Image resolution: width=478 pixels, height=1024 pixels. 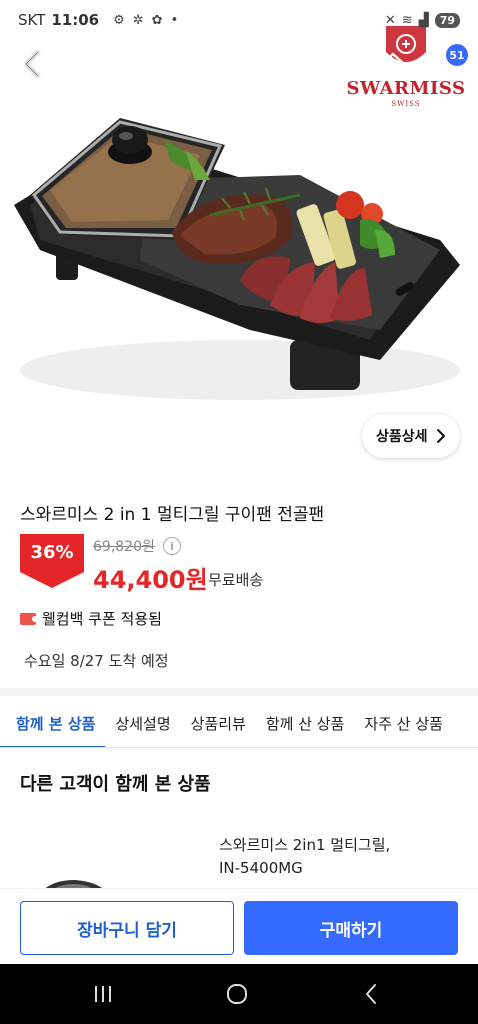 I want to click on home-circle-icon, so click(x=237, y=994).